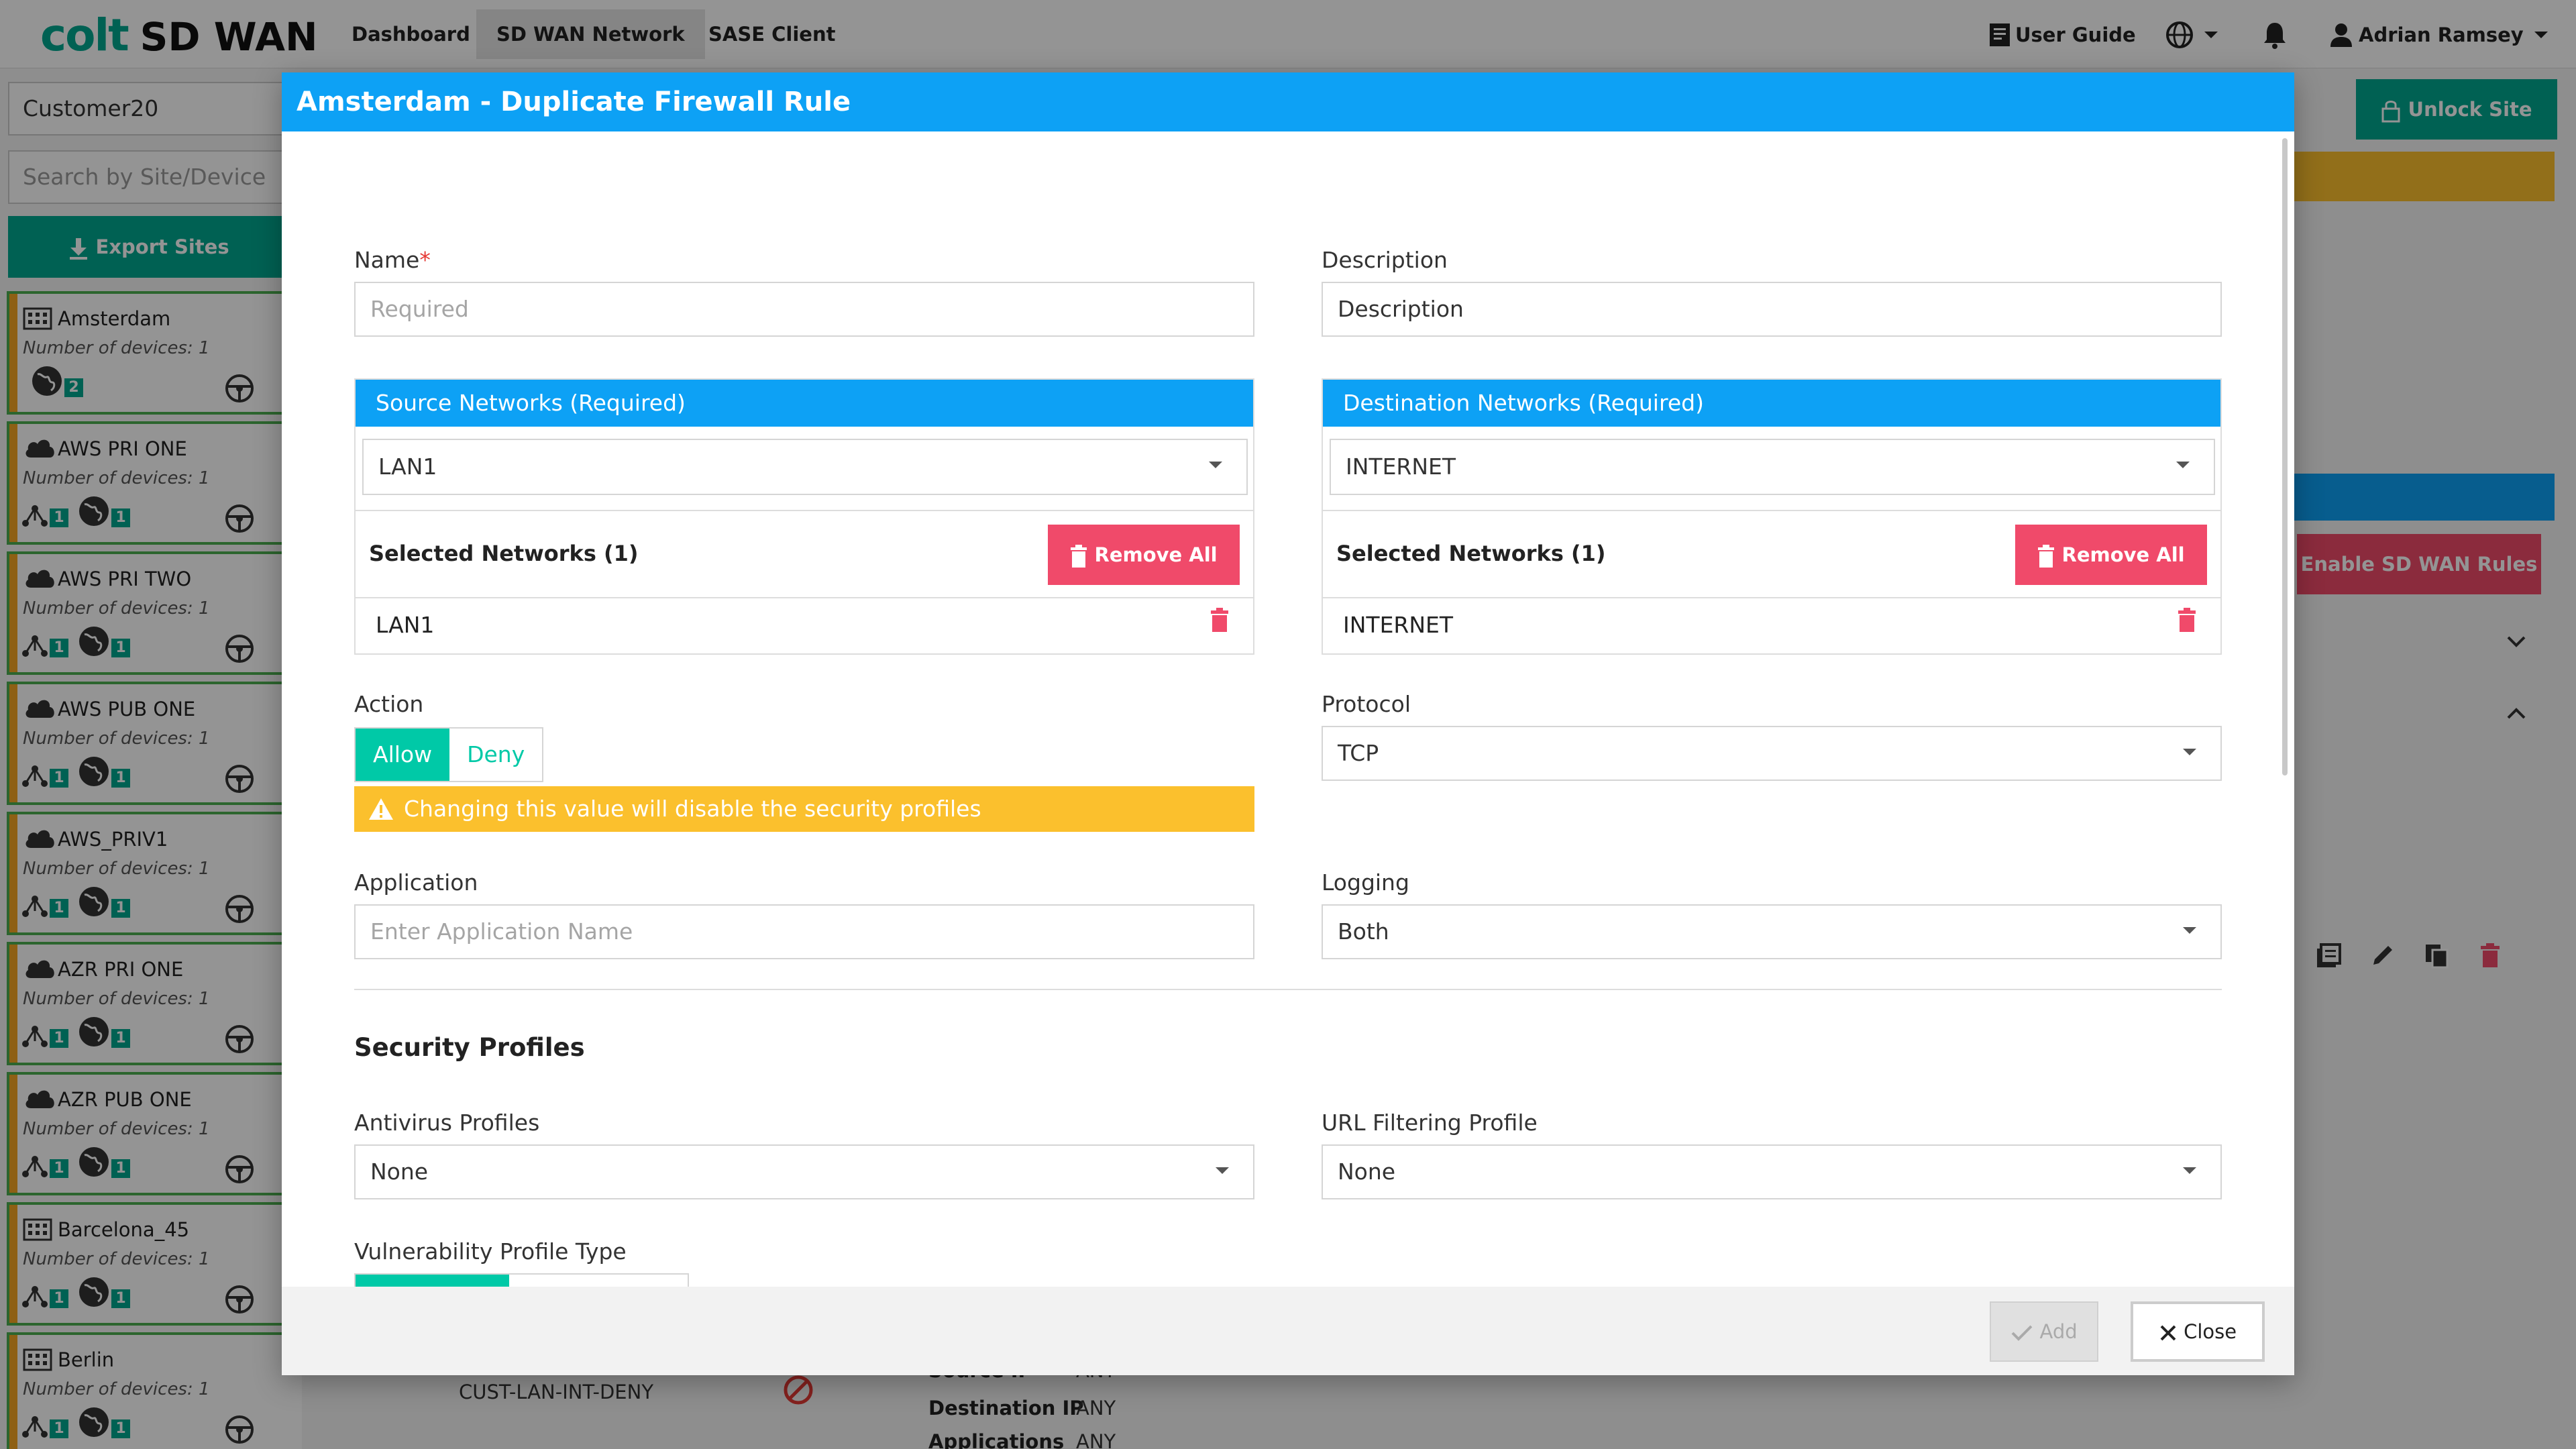 The height and width of the screenshot is (1449, 2576). What do you see at coordinates (1471, 553) in the screenshot?
I see `destination-selected-title: Selected Networks (1)` at bounding box center [1471, 553].